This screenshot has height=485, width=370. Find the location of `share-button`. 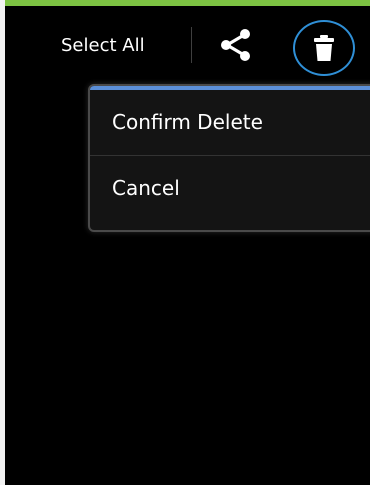

share-button is located at coordinates (235, 45).